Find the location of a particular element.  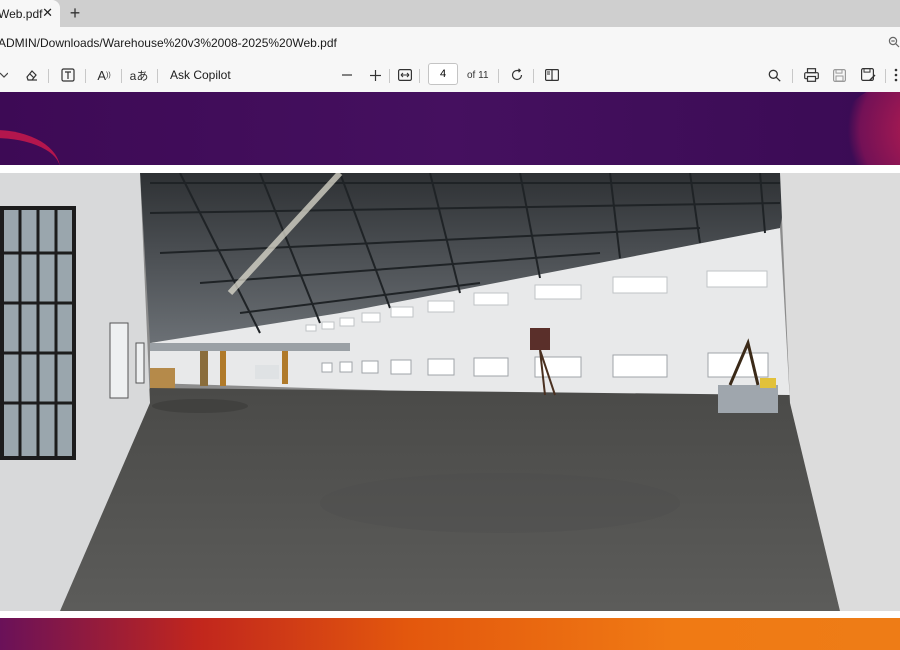

zoom-out-icon is located at coordinates (347, 75).